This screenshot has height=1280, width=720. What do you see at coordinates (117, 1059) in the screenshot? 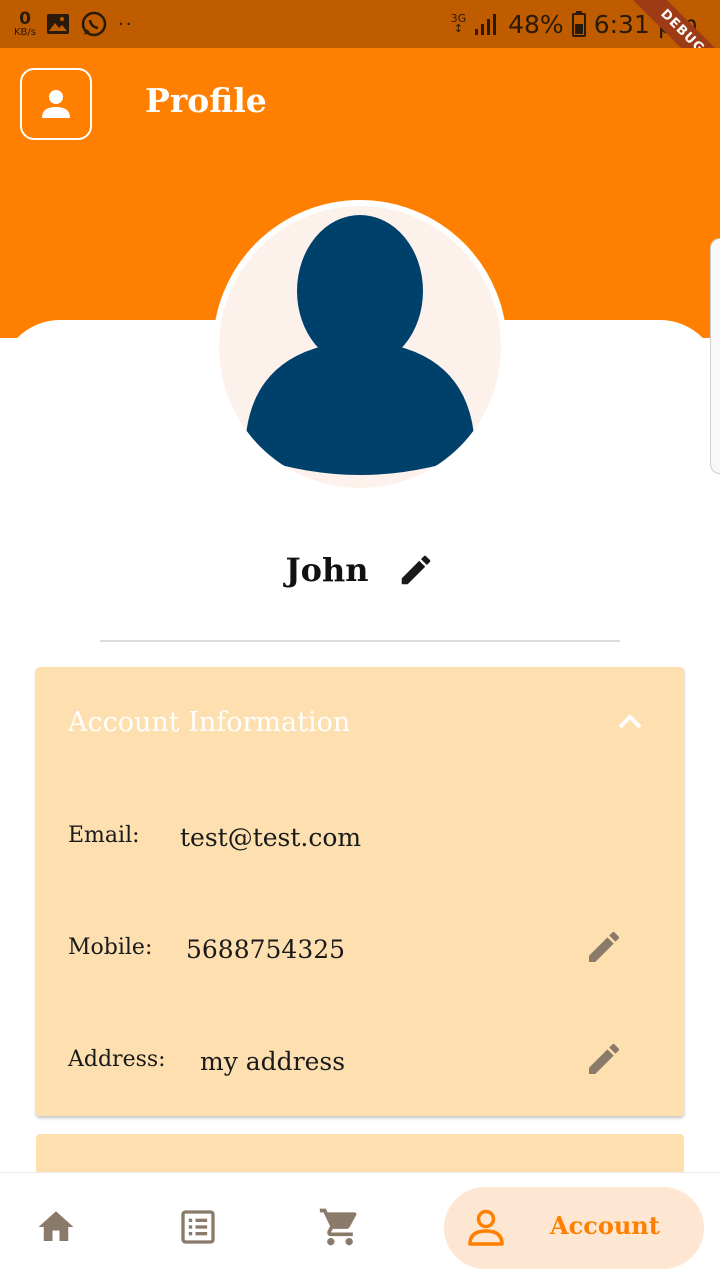
I see `address-label: Address:` at bounding box center [117, 1059].